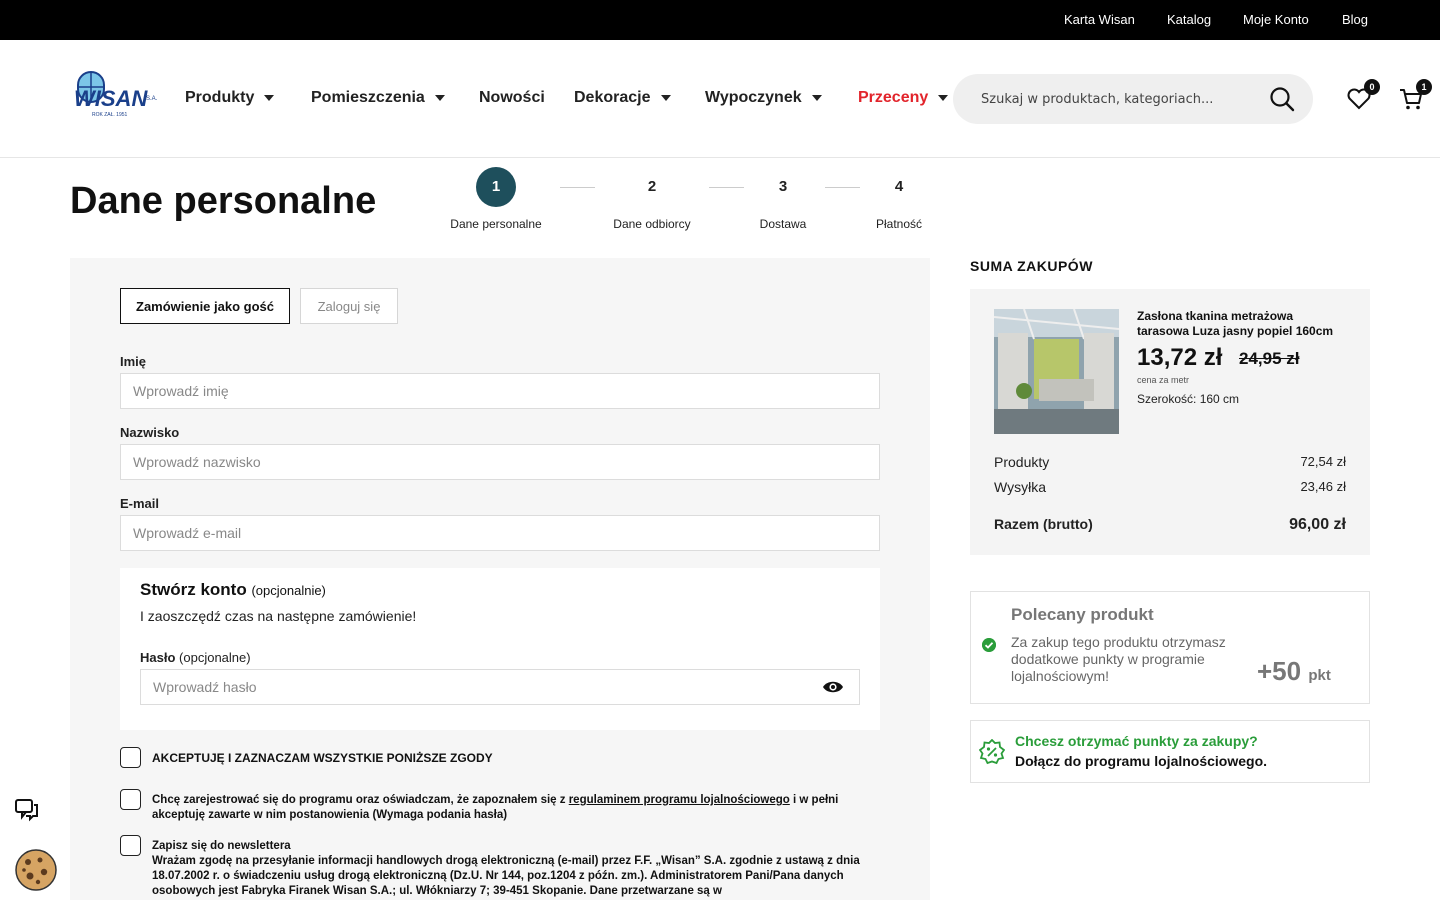 The image size is (1440, 900). I want to click on product-width: Szerokość: 160 cm, so click(1188, 399).